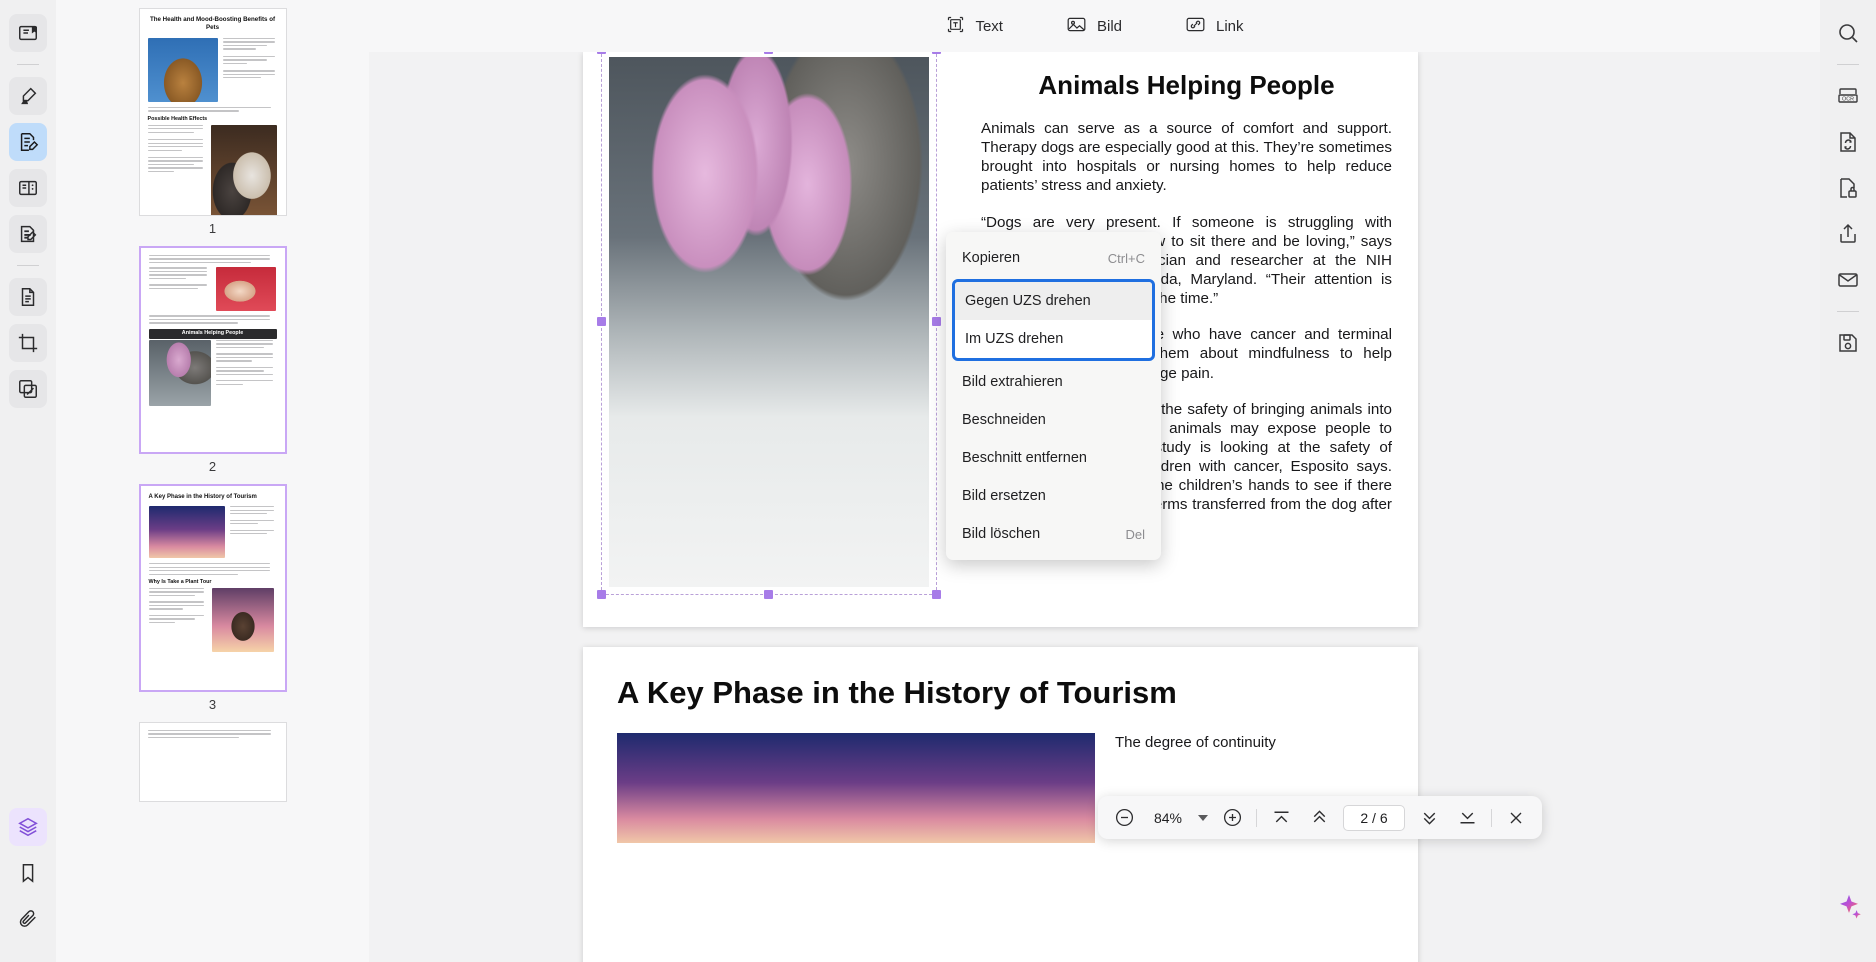  I want to click on context-menu-label: Bild ersetzen, so click(1004, 496).